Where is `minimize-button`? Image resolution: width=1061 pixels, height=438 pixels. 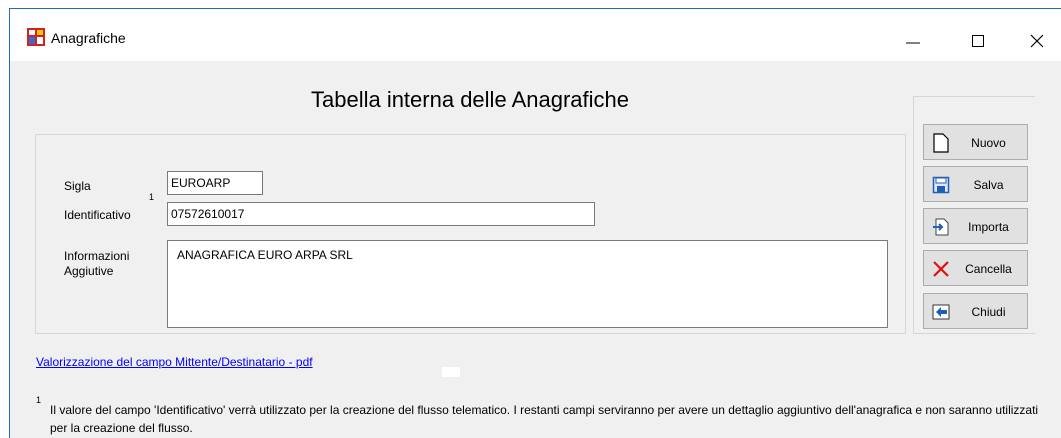 minimize-button is located at coordinates (913, 39).